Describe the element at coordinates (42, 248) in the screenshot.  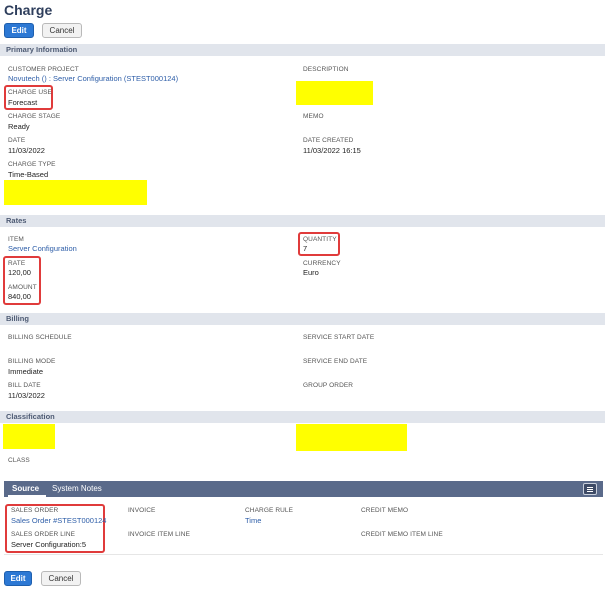
I see `item-link: Server Configuration` at that location.